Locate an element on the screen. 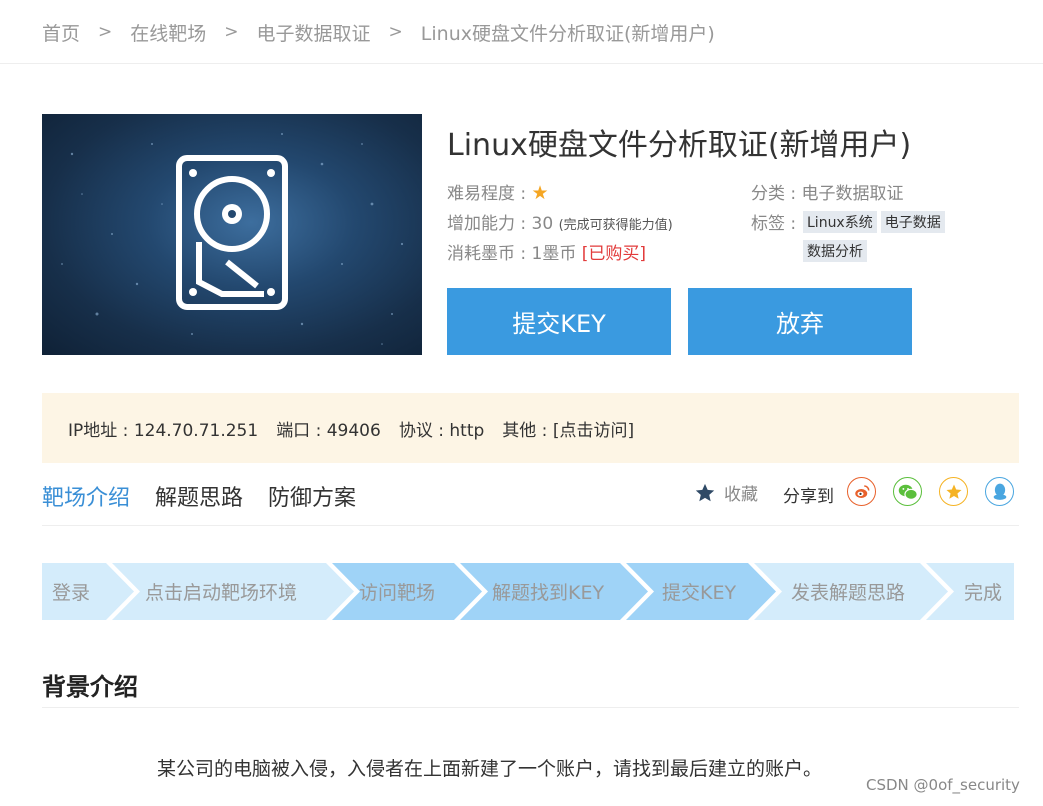 The width and height of the screenshot is (1043, 806). step-access-range: 访问靶场 is located at coordinates (397, 593).